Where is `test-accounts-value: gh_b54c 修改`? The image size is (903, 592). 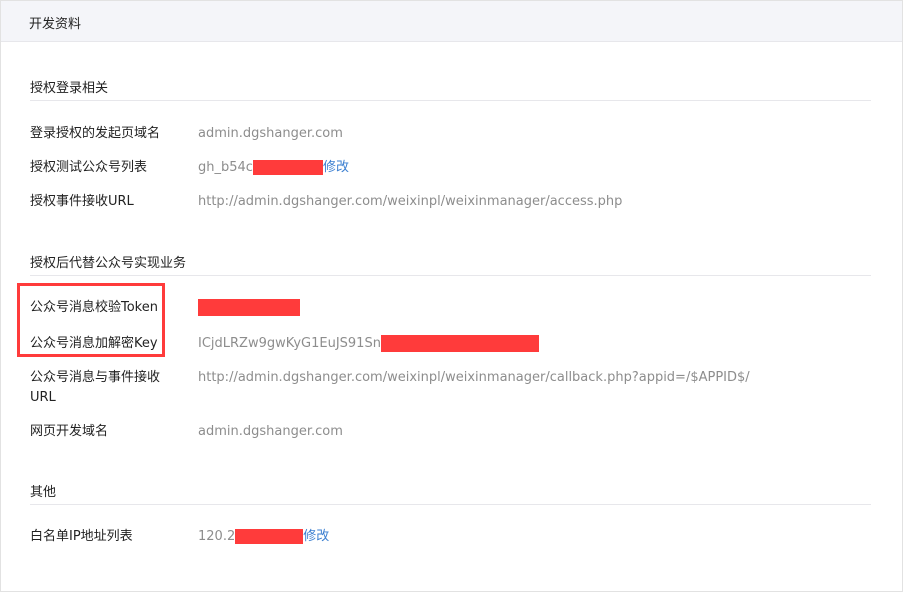 test-accounts-value: gh_b54c 修改 is located at coordinates (273, 168).